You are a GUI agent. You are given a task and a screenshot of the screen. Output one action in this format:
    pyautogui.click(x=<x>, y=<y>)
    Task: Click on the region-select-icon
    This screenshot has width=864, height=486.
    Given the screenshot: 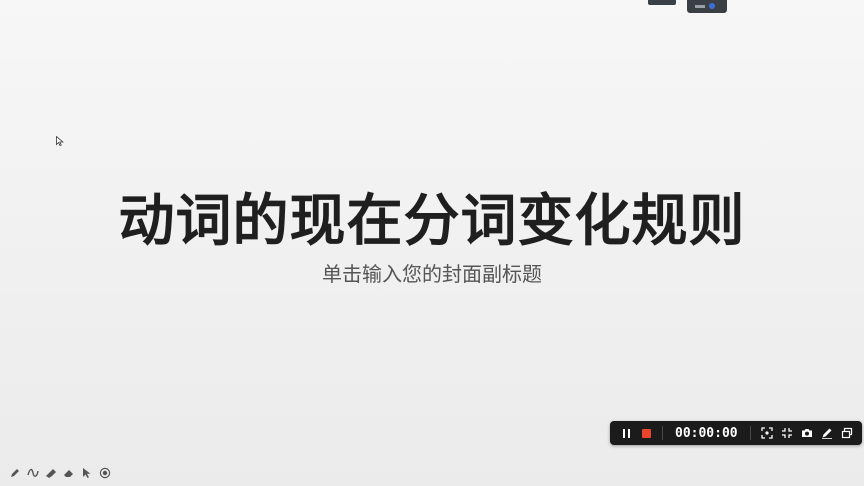 What is the action you would take?
    pyautogui.click(x=766, y=433)
    